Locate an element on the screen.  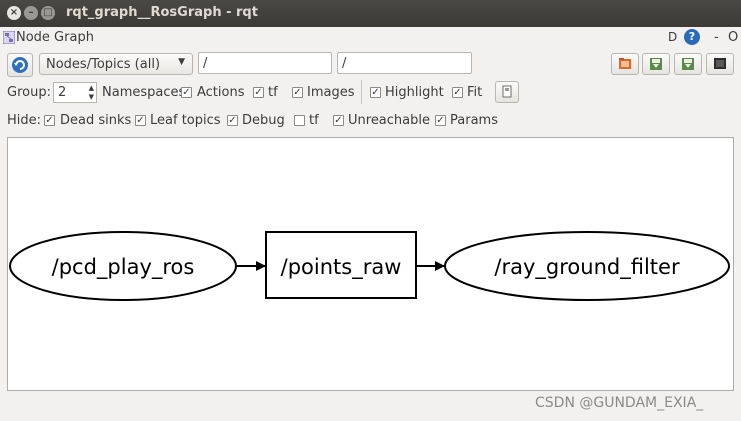
save-svg-icon is located at coordinates (688, 64).